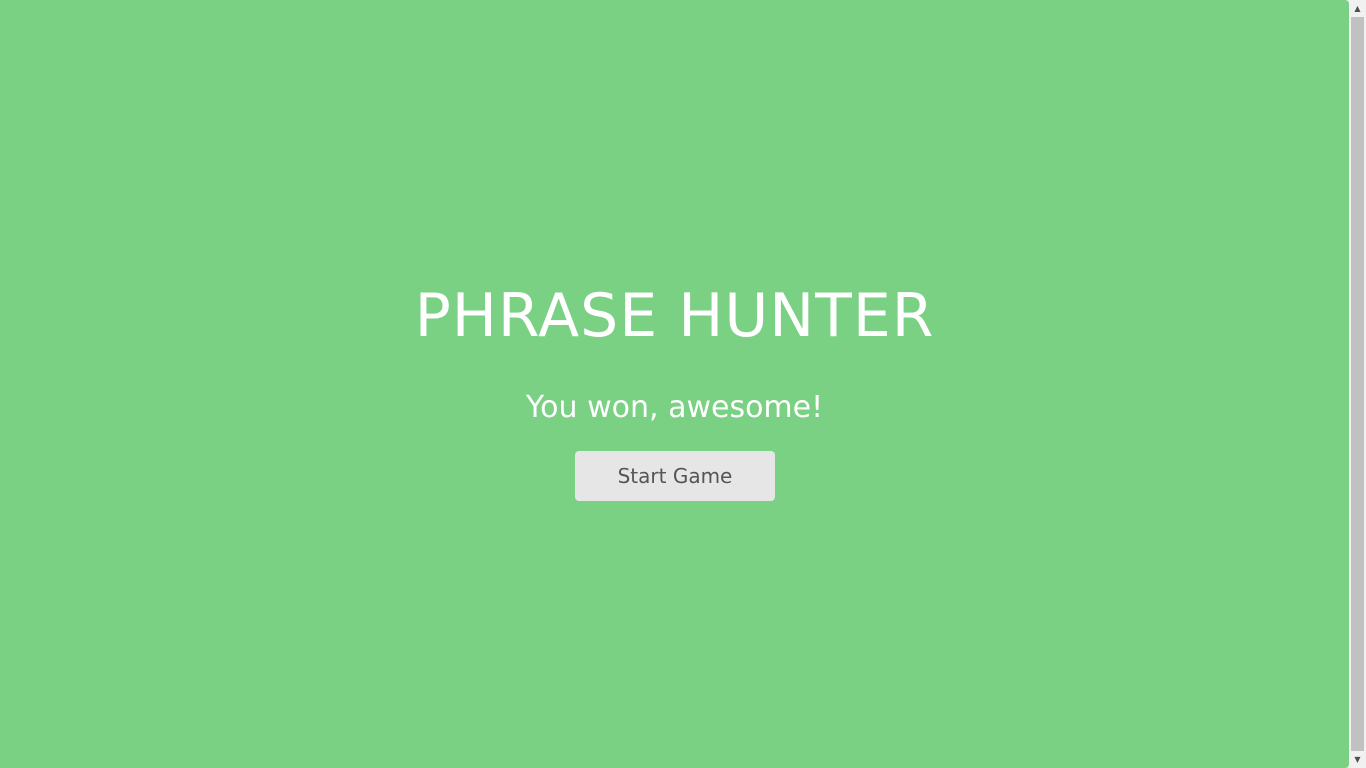 Image resolution: width=1366 pixels, height=768 pixels. Describe the element at coordinates (1357, 759) in the screenshot. I see `scroll-down-arrow-icon: ▼` at that location.